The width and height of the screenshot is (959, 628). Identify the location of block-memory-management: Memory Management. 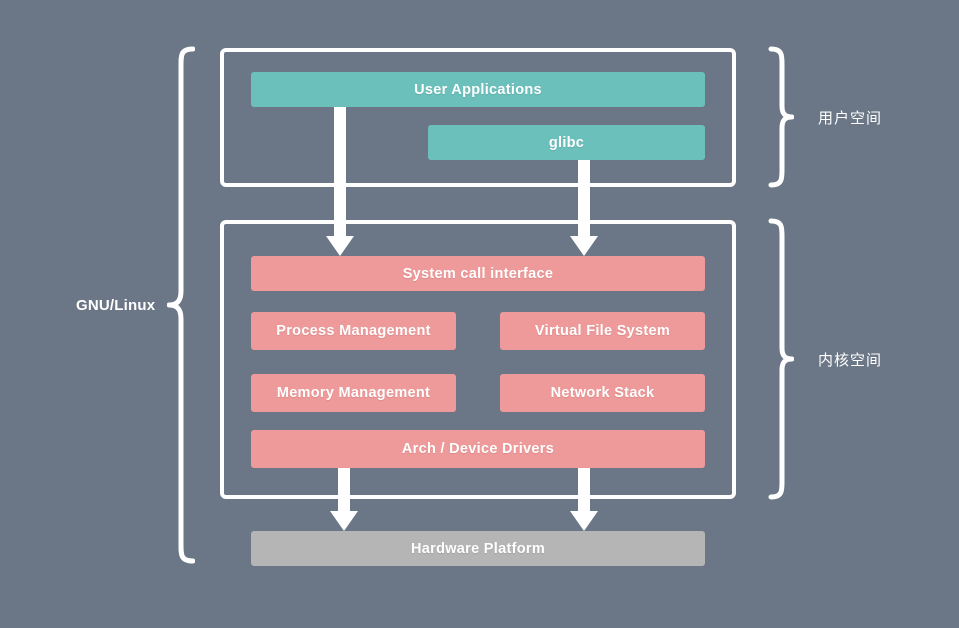
(353, 393).